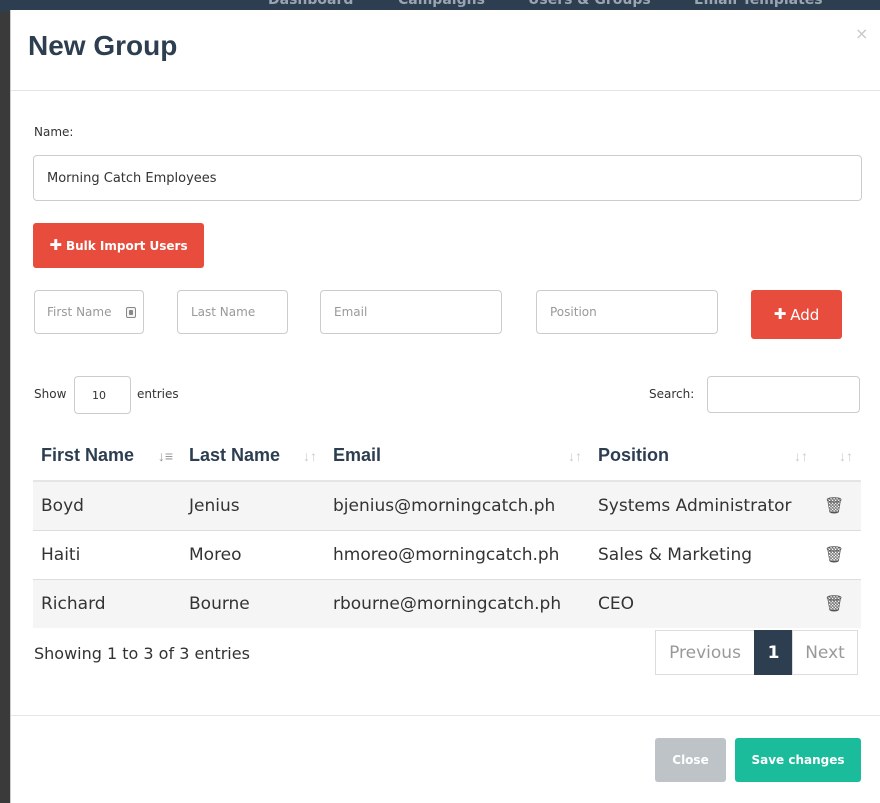  Describe the element at coordinates (232, 312) in the screenshot. I see `last-name-input` at that location.